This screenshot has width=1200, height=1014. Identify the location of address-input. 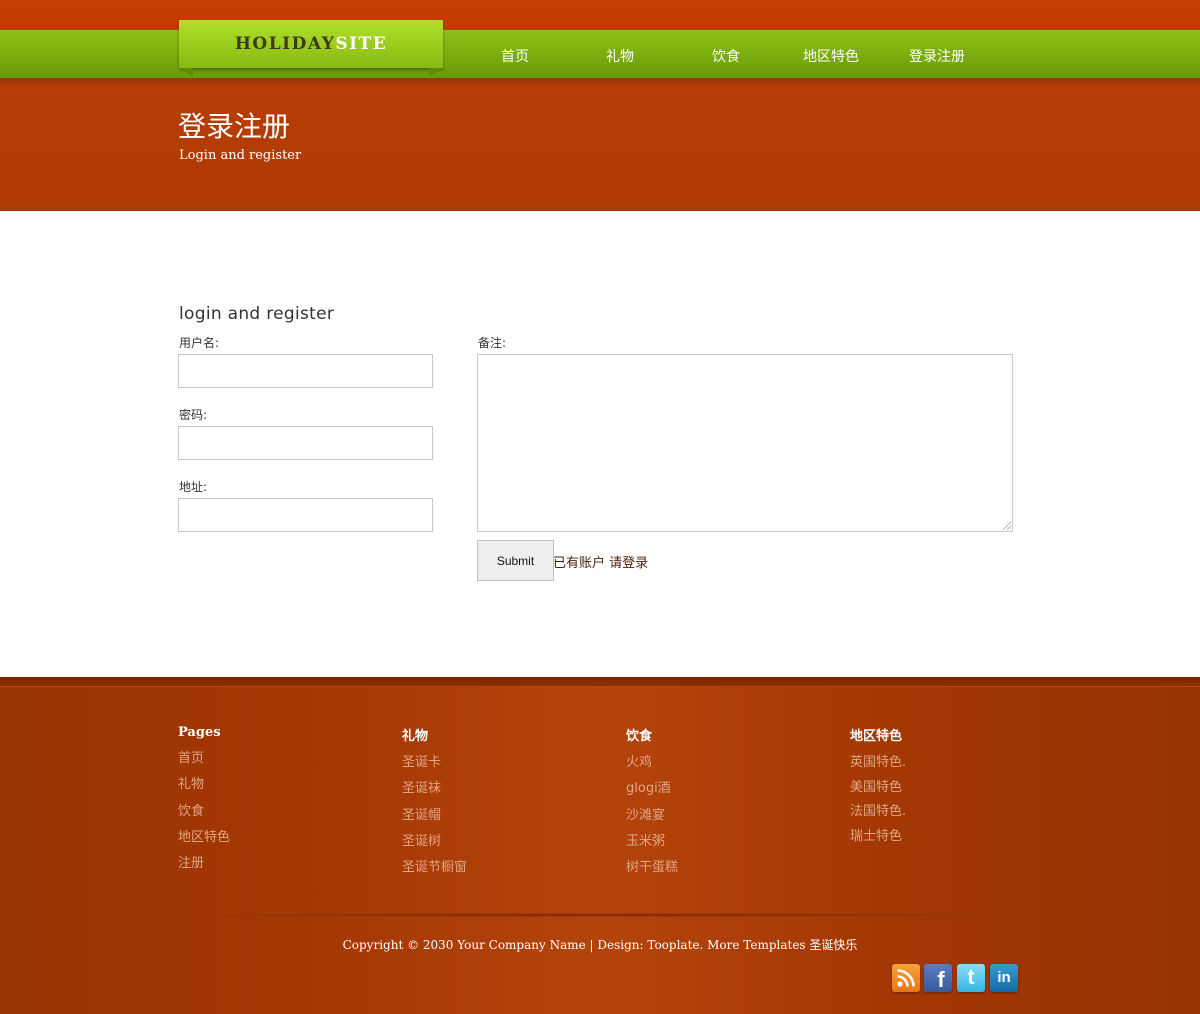
(305, 515).